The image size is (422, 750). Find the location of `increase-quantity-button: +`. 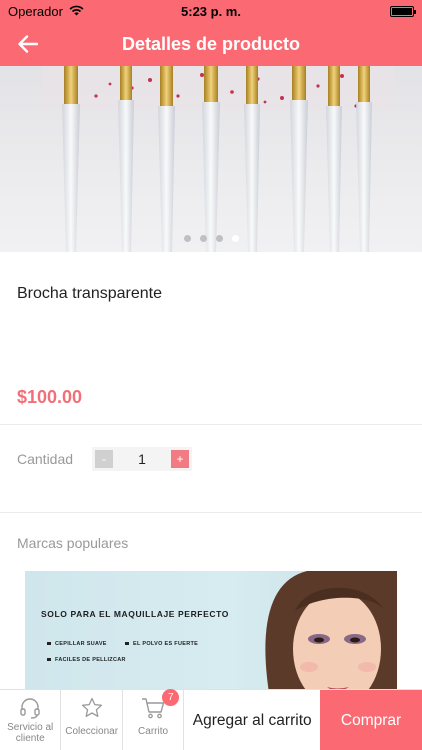

increase-quantity-button: + is located at coordinates (179, 459).